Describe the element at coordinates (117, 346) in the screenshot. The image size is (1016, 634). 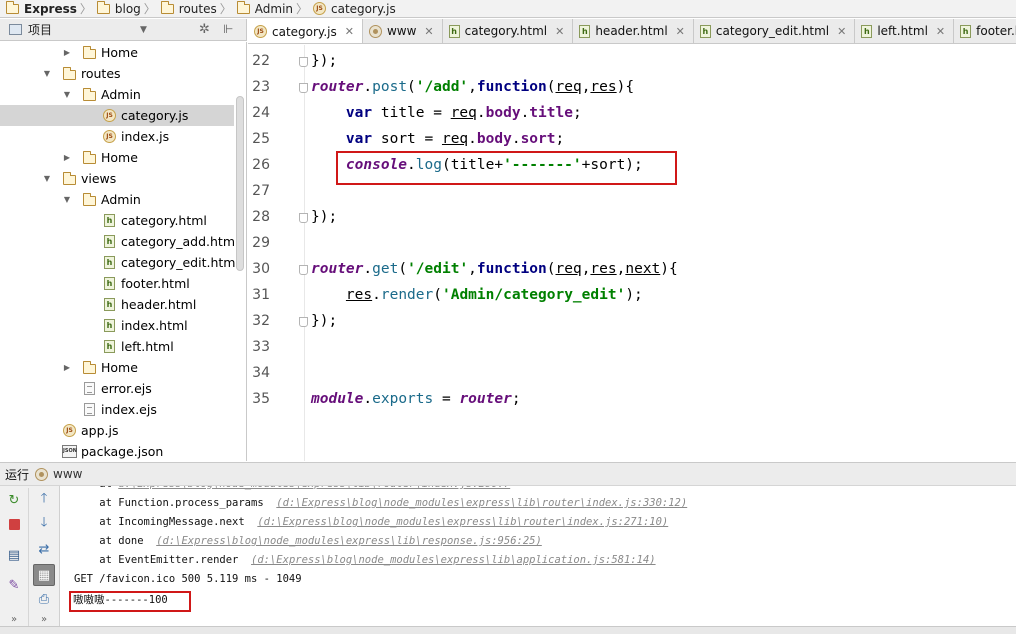
I see `tree-item: h left.html` at that location.